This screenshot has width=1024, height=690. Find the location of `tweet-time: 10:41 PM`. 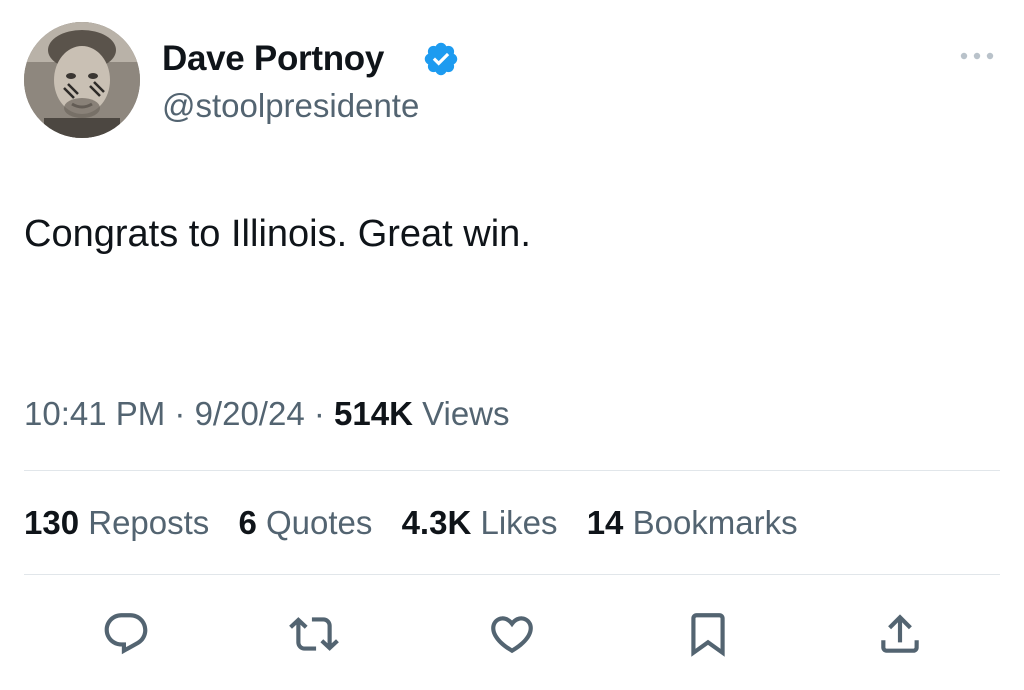

tweet-time: 10:41 PM is located at coordinates (94, 413).